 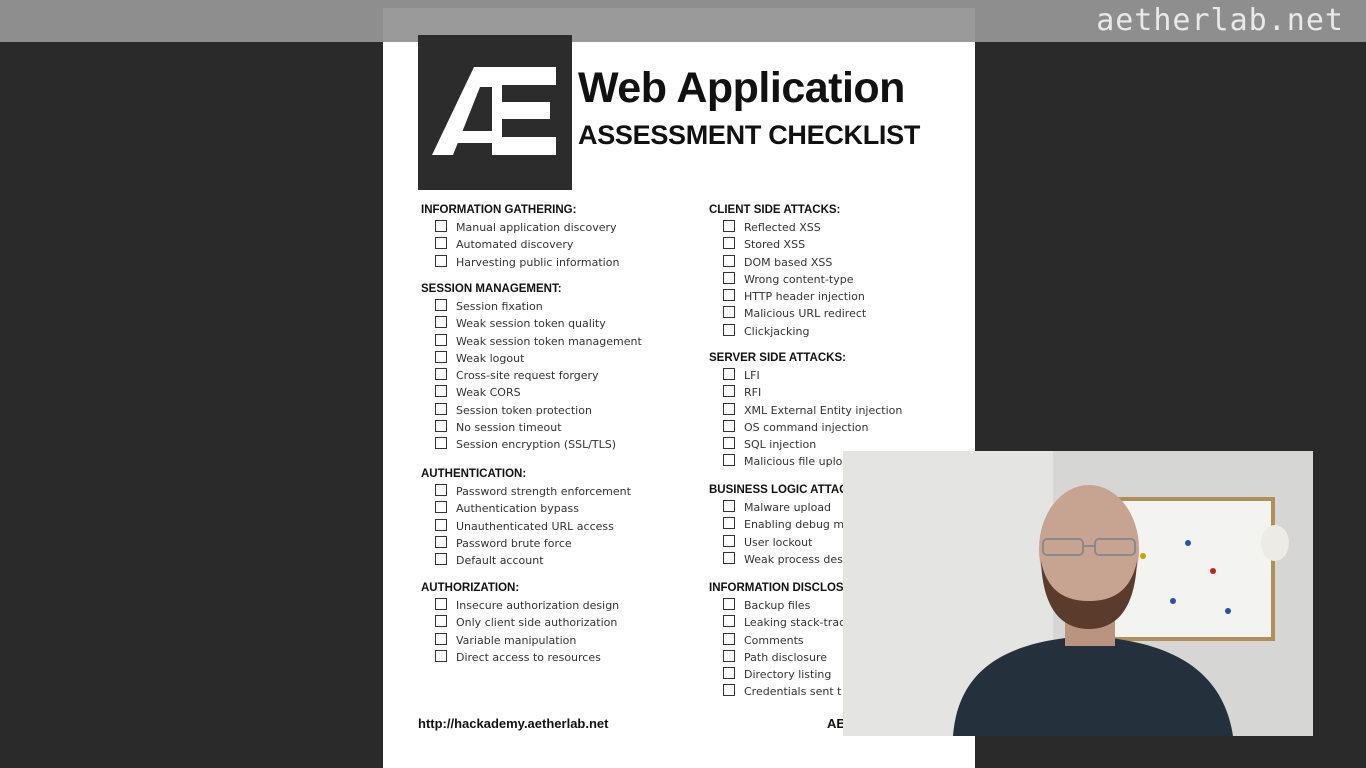 I want to click on checklist-item: Weak logout, so click(x=531, y=358).